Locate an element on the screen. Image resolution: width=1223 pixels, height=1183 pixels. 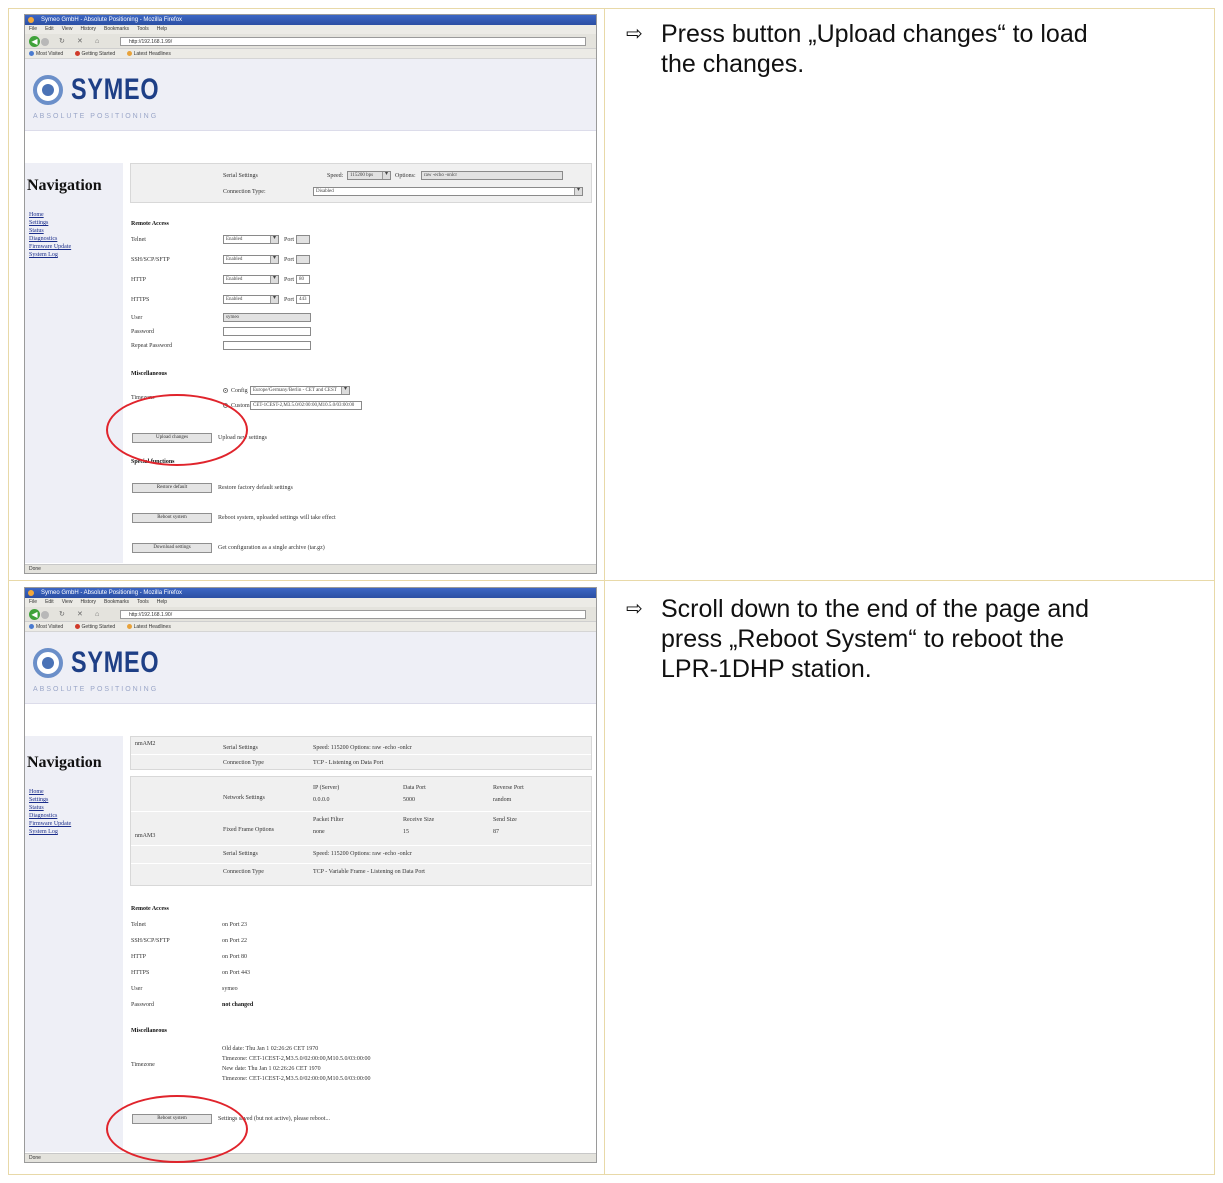
http-port-input: 80 is located at coordinates (303, 279).